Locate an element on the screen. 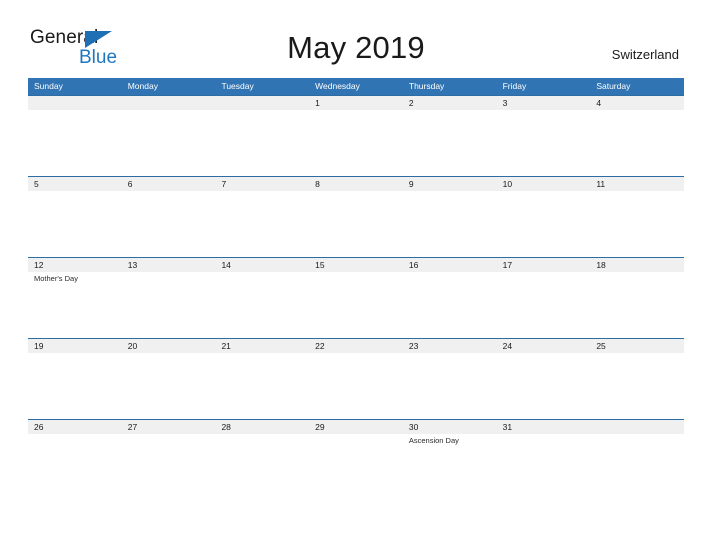  day-cell: Ascension Day is located at coordinates (450, 467).